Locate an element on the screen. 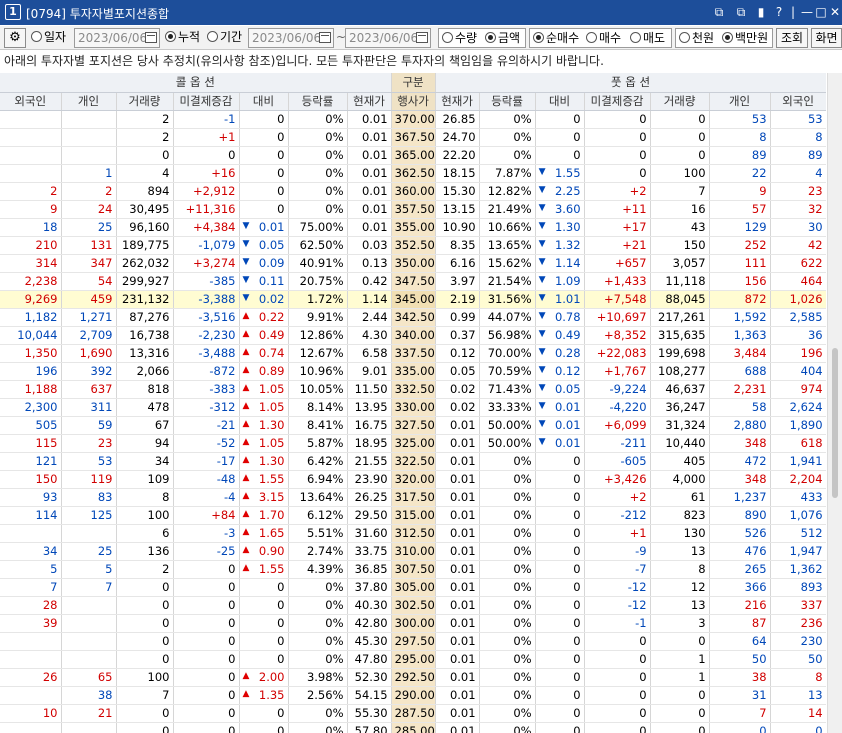  link-window-icon: ⧉ is located at coordinates (719, 12).